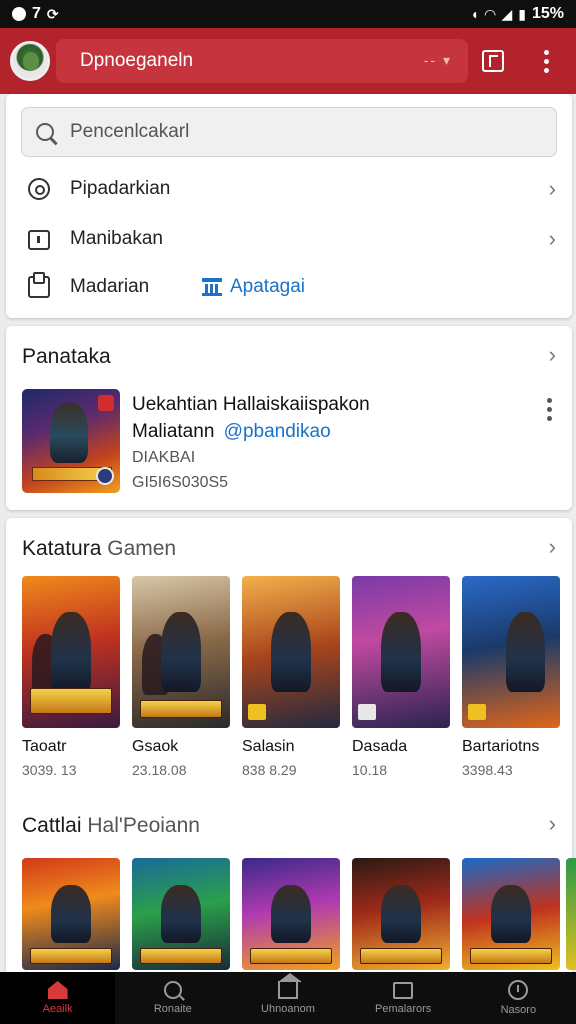 This screenshot has height=1024, width=576. I want to click on tabs-icon, so click(493, 61).